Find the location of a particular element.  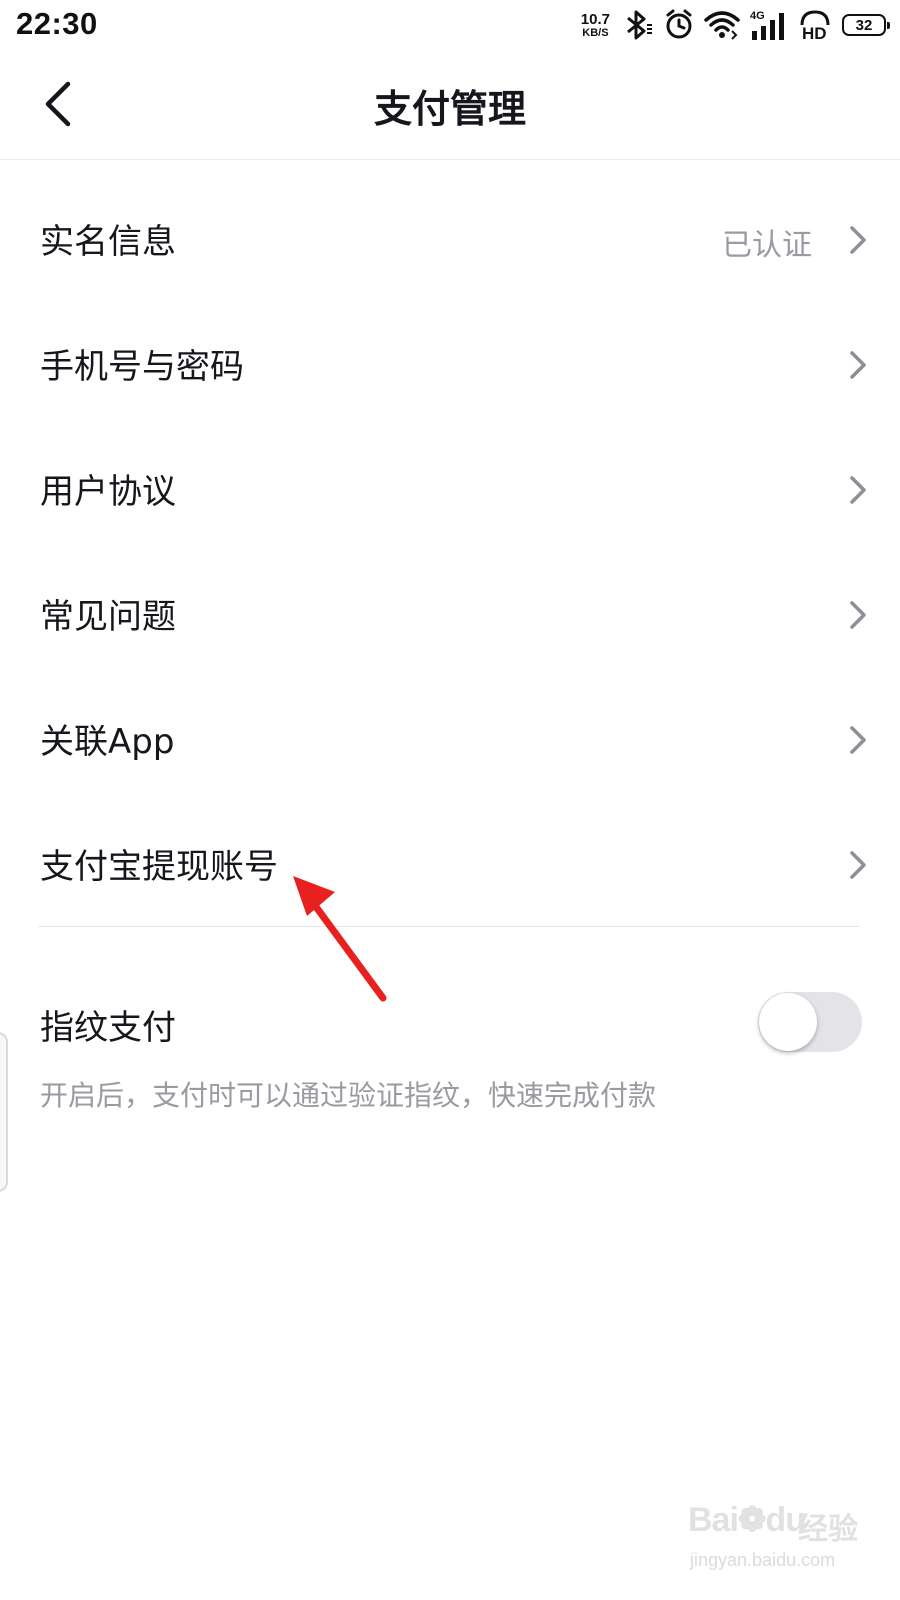

section-divider is located at coordinates (449, 926).